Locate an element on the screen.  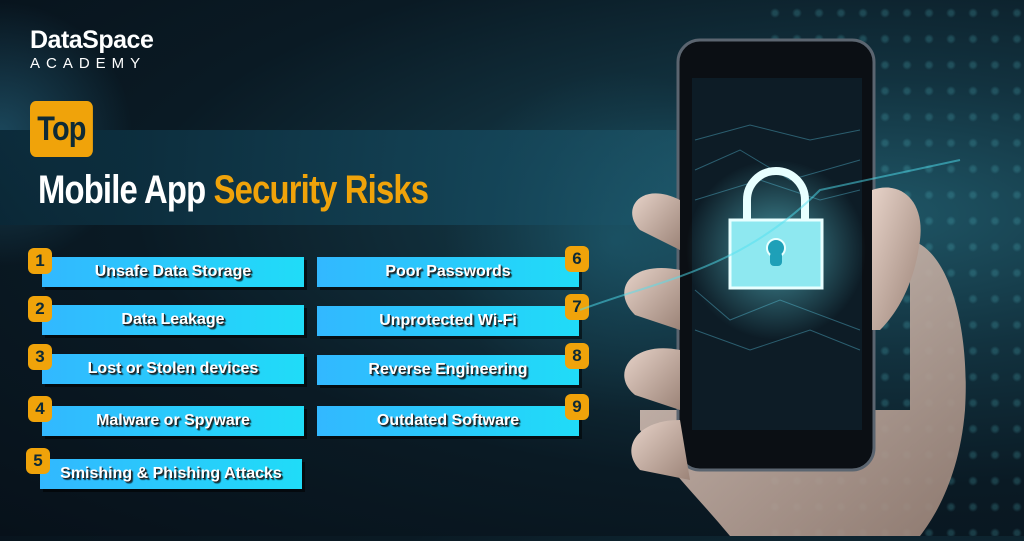
risk-item-4: Malware or Spyware is located at coordinates (173, 421).